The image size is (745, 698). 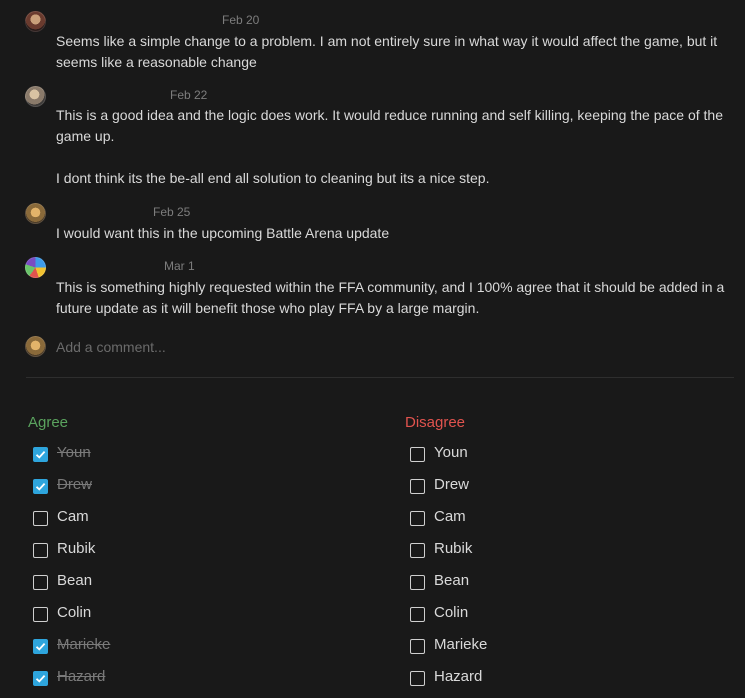 What do you see at coordinates (435, 422) in the screenshot?
I see `disagree-heading: Disagree` at bounding box center [435, 422].